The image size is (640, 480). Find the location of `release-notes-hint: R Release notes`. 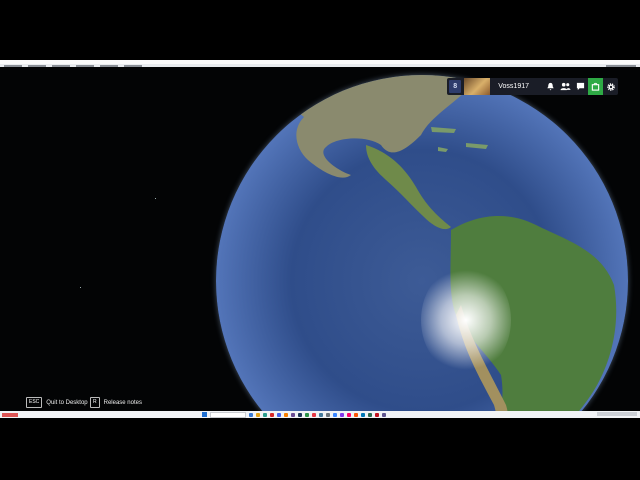

release-notes-hint: R Release notes is located at coordinates (116, 402).